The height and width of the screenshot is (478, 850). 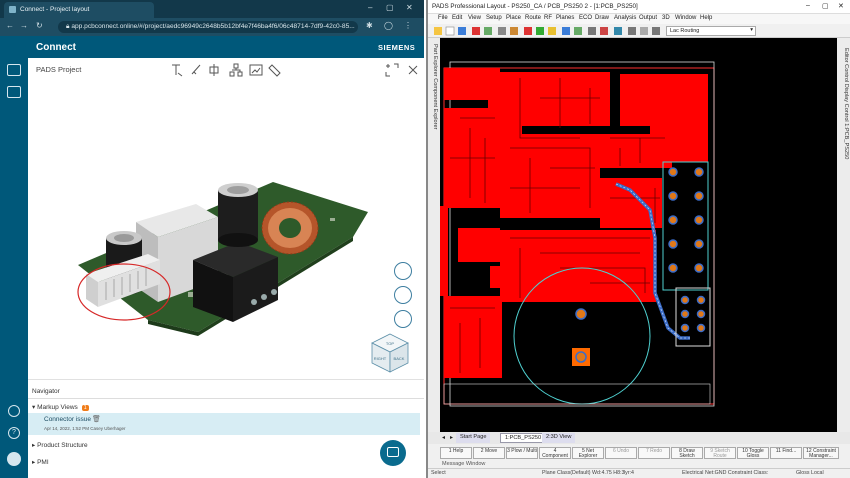 What do you see at coordinates (720, 453) in the screenshot?
I see `fkey-9: 9 Sketch Route` at bounding box center [720, 453].